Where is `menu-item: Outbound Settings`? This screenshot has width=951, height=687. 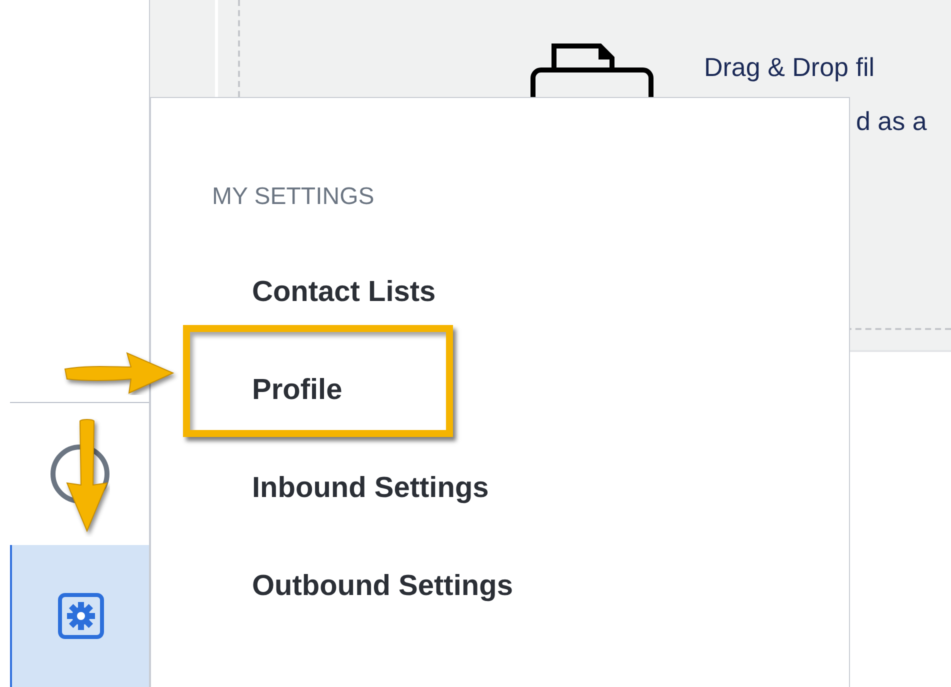 menu-item: Outbound Settings is located at coordinates (382, 586).